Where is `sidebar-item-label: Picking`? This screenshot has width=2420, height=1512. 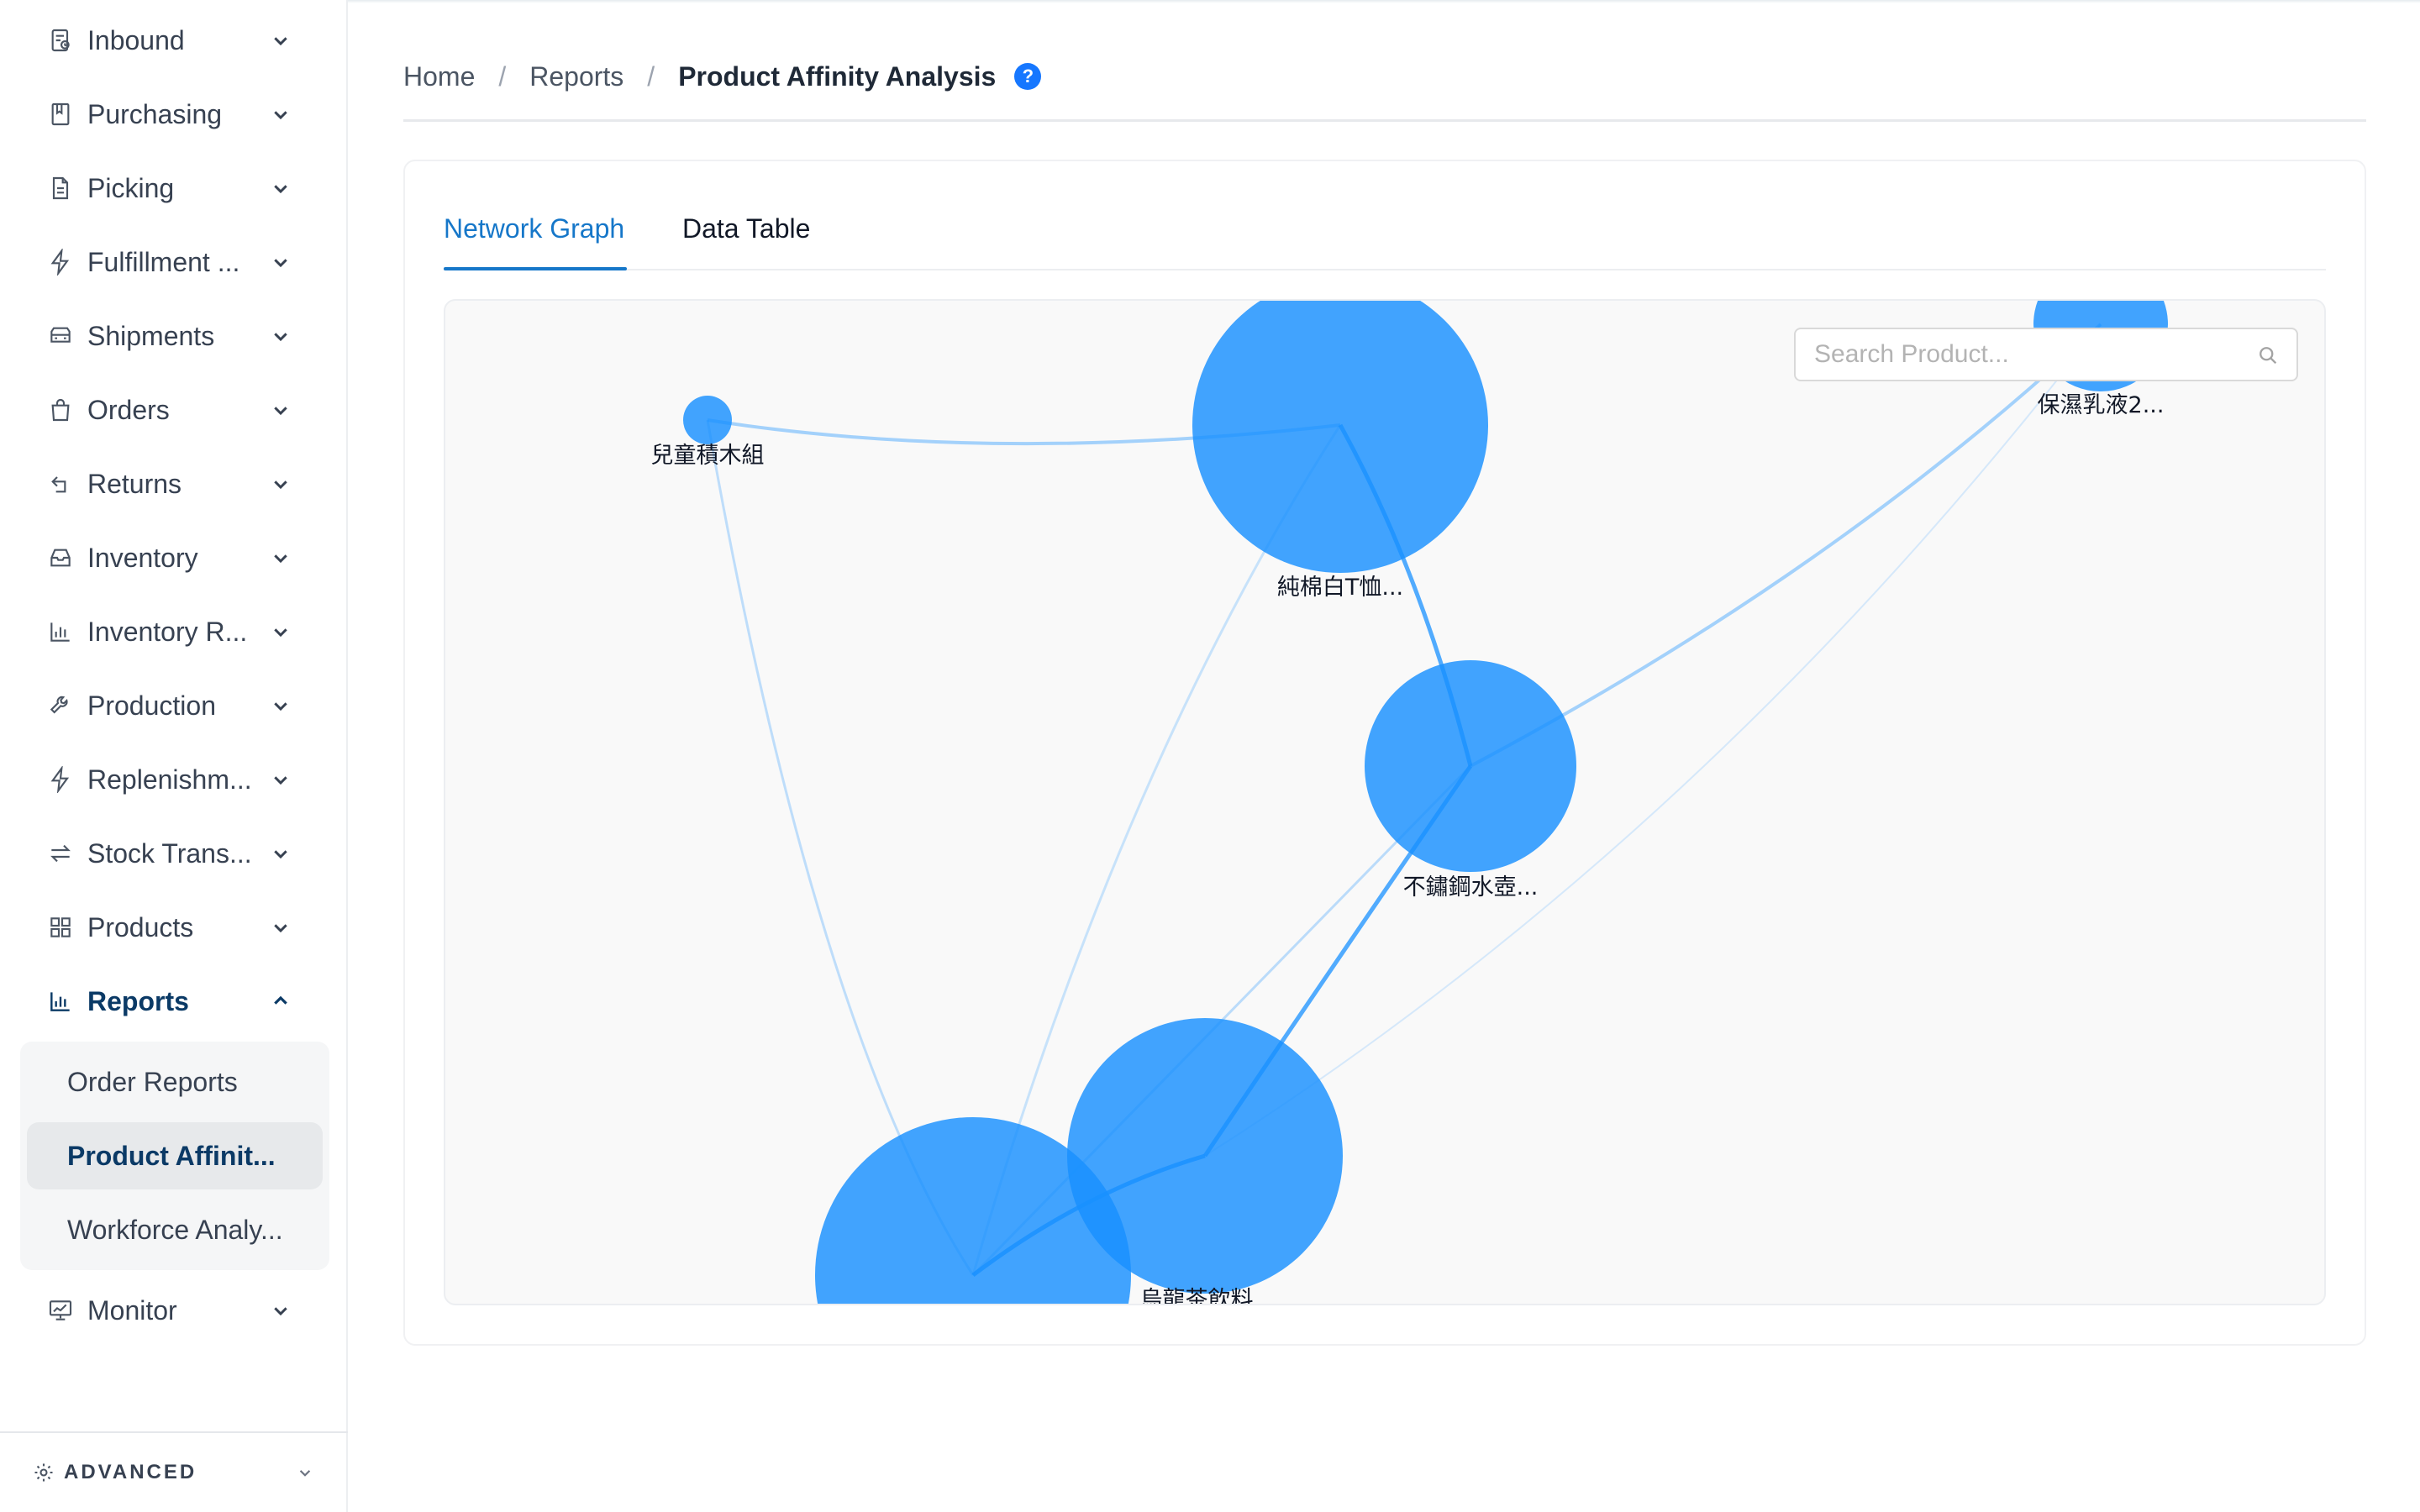
sidebar-item-label: Picking is located at coordinates (131, 187).